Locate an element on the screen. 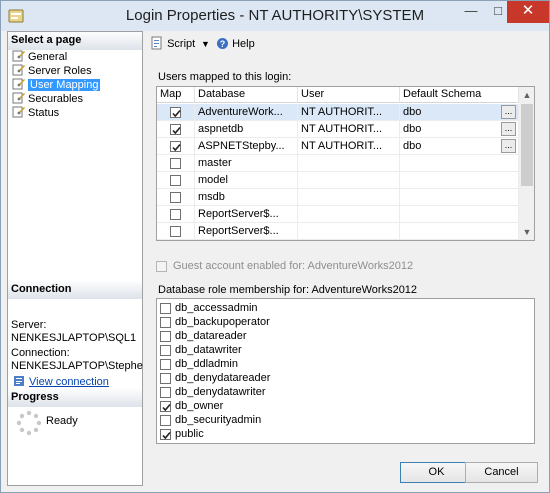 The height and width of the screenshot is (493, 550). page-item-label: Server Roles is located at coordinates (60, 71).